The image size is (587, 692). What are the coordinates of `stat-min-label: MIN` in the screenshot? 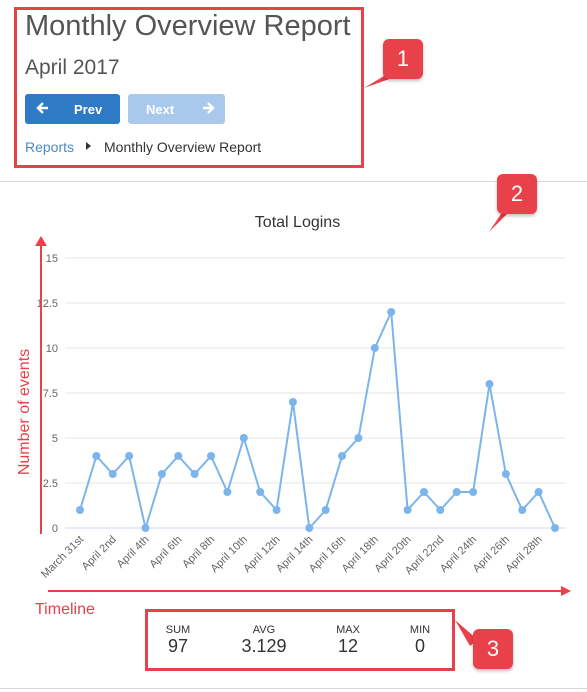 It's located at (420, 630).